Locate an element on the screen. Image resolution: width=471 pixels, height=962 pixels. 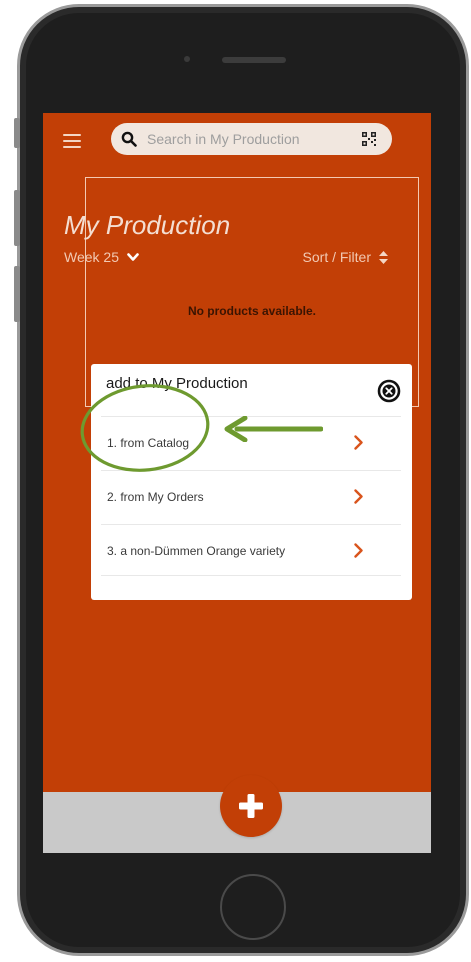
search-input: Search in My Production is located at coordinates (223, 139).